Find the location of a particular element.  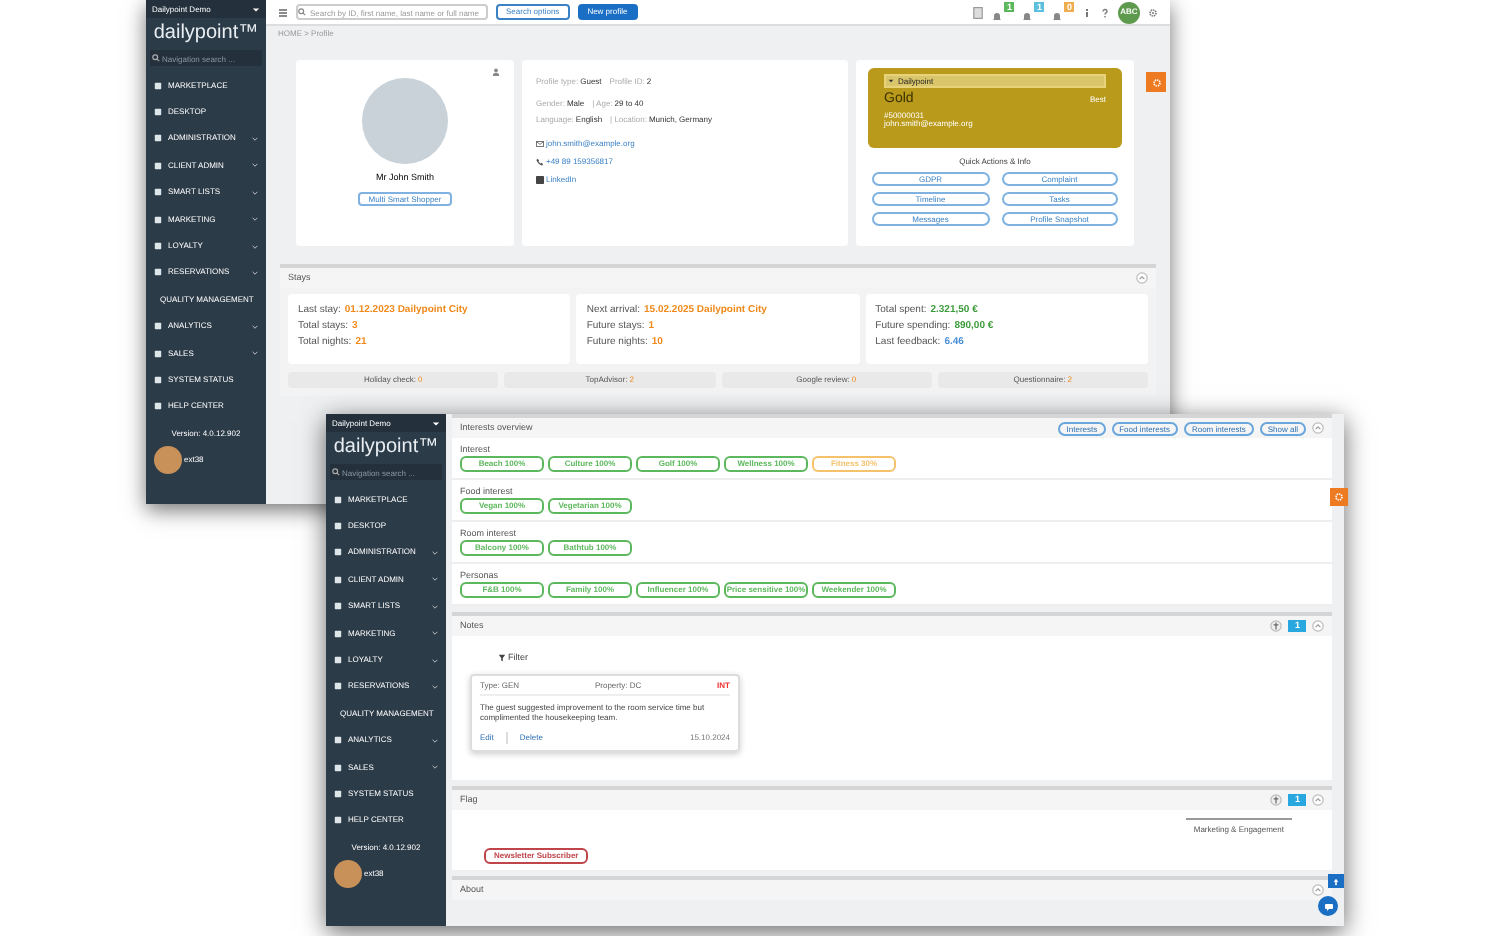

scroll-up-button is located at coordinates (1336, 881).